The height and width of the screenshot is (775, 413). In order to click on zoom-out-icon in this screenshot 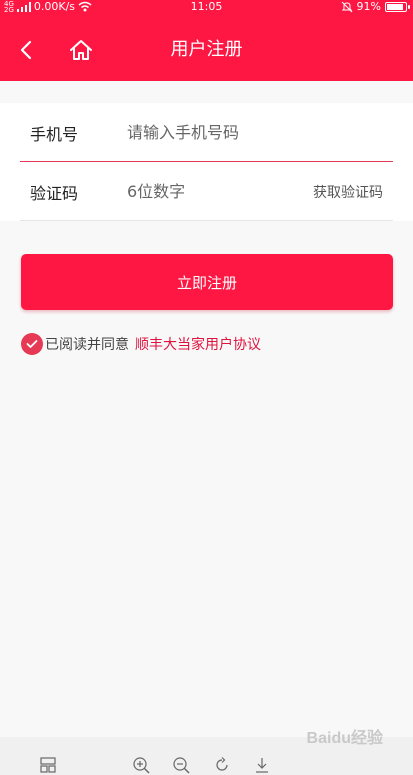, I will do `click(181, 765)`.